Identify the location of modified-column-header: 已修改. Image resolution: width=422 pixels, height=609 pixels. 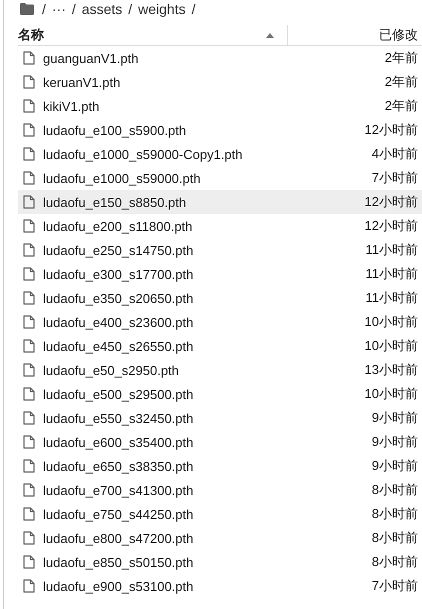
(355, 35).